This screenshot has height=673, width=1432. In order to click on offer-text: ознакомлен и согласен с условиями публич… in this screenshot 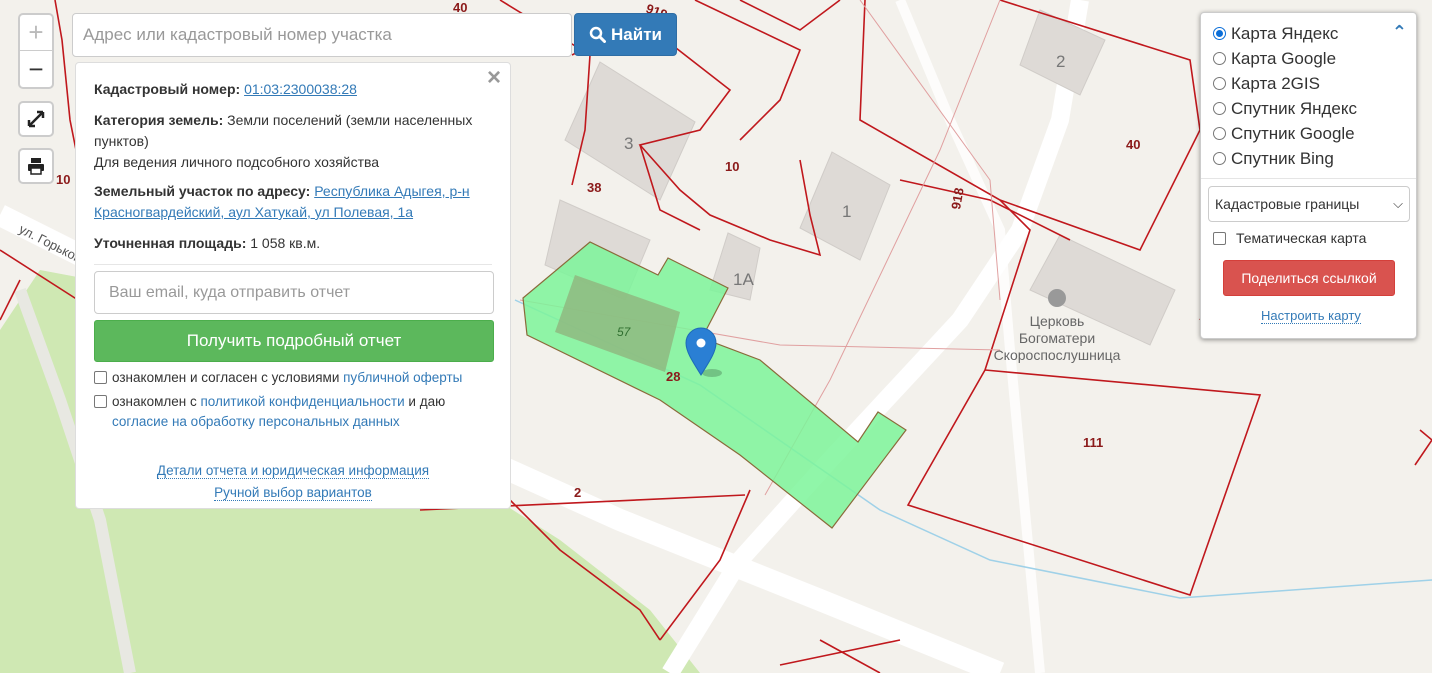, I will do `click(287, 377)`.